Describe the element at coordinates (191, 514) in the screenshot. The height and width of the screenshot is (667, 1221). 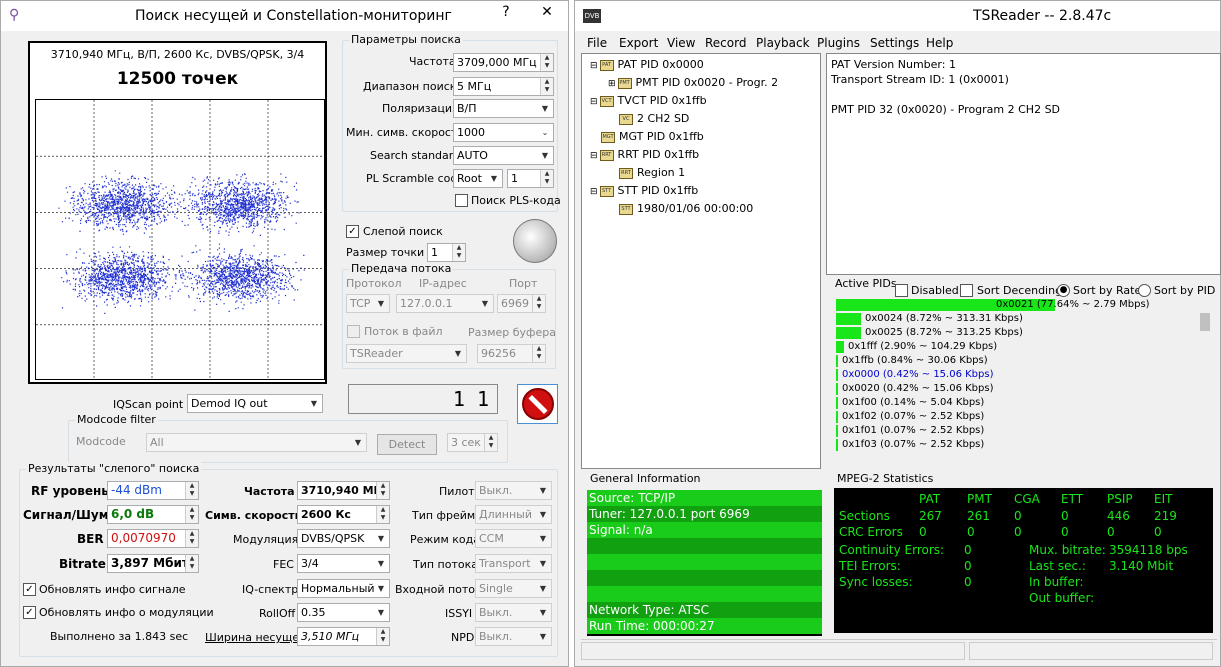
I see `snr-spin: ▲ ▼` at that location.